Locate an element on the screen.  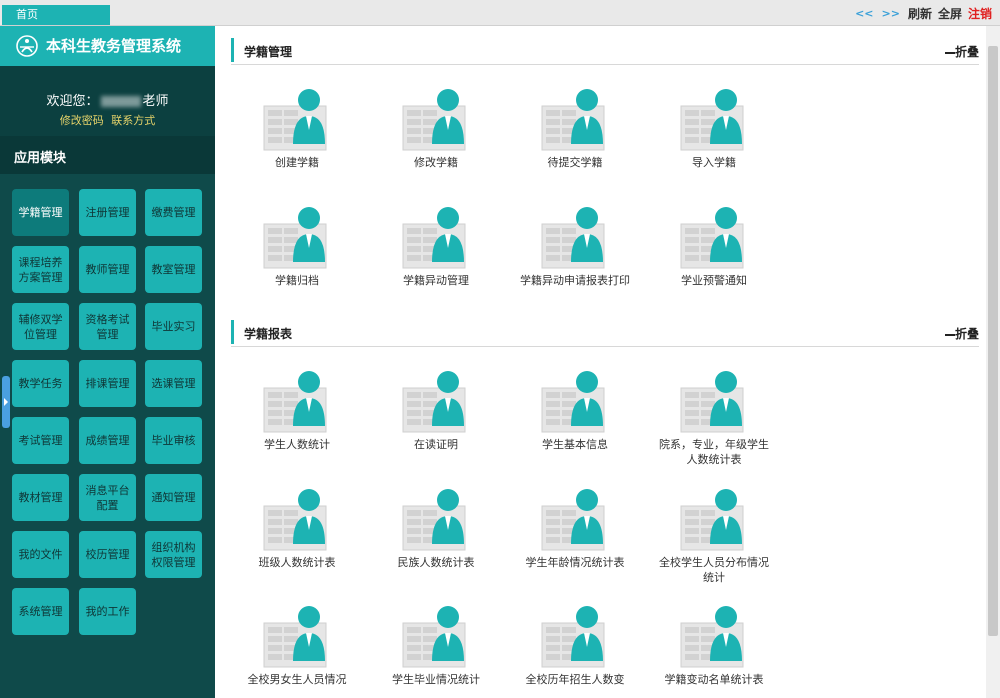
top-actions: << >> 刷新 全屏 注销 is located at coordinates (923, 13).